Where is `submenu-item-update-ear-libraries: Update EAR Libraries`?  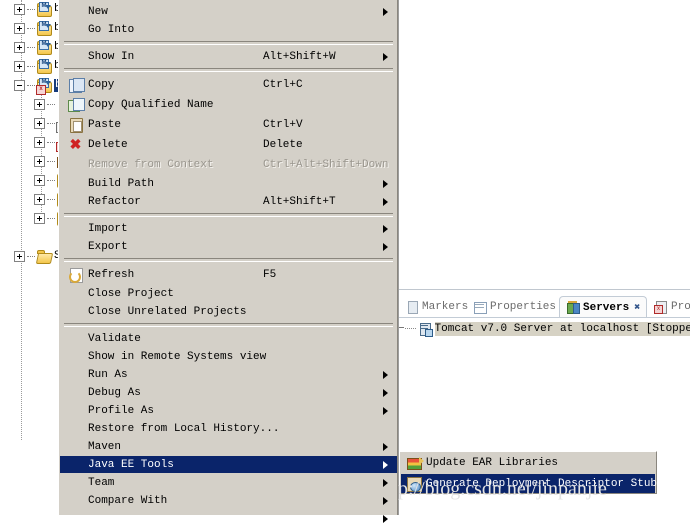
submenu-item-update-ear-libraries: Update EAR Libraries is located at coordinates (528, 462).